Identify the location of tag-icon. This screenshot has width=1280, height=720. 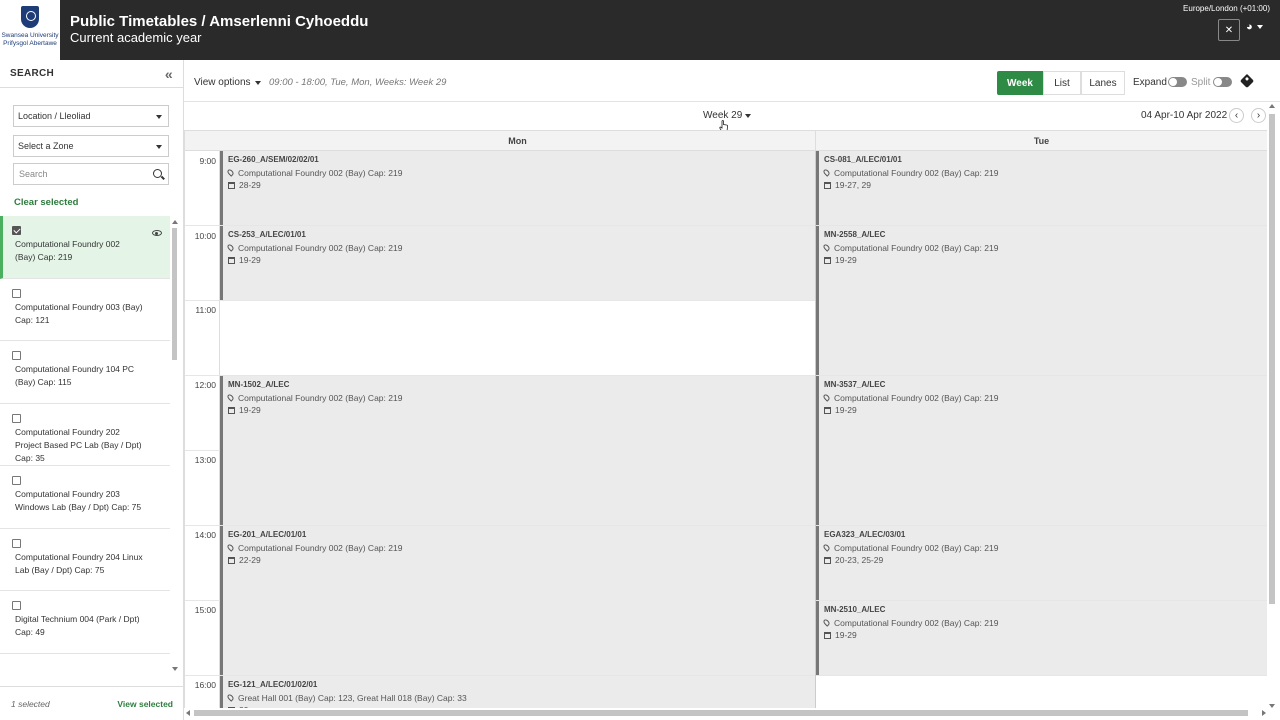
(1247, 81).